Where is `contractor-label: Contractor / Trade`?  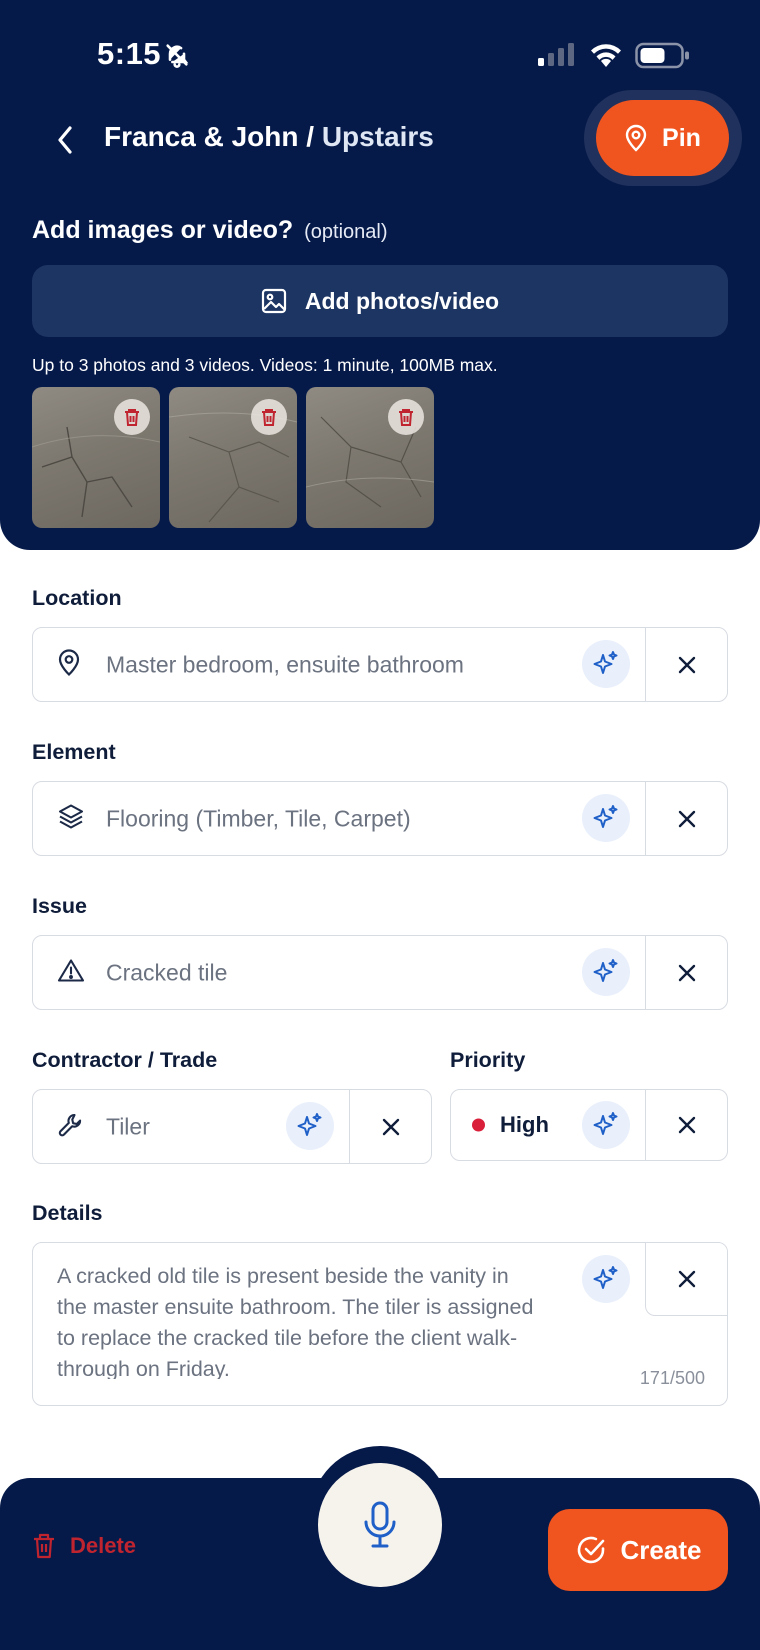
contractor-label: Contractor / Trade is located at coordinates (125, 1060).